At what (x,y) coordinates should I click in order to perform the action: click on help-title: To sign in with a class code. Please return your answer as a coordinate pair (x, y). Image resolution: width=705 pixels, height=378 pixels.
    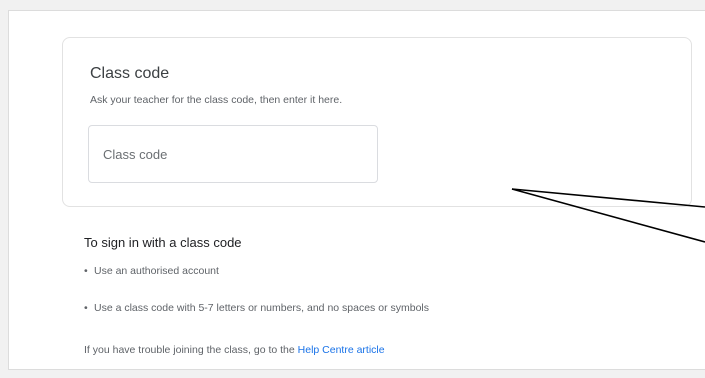
    Looking at the image, I should click on (163, 242).